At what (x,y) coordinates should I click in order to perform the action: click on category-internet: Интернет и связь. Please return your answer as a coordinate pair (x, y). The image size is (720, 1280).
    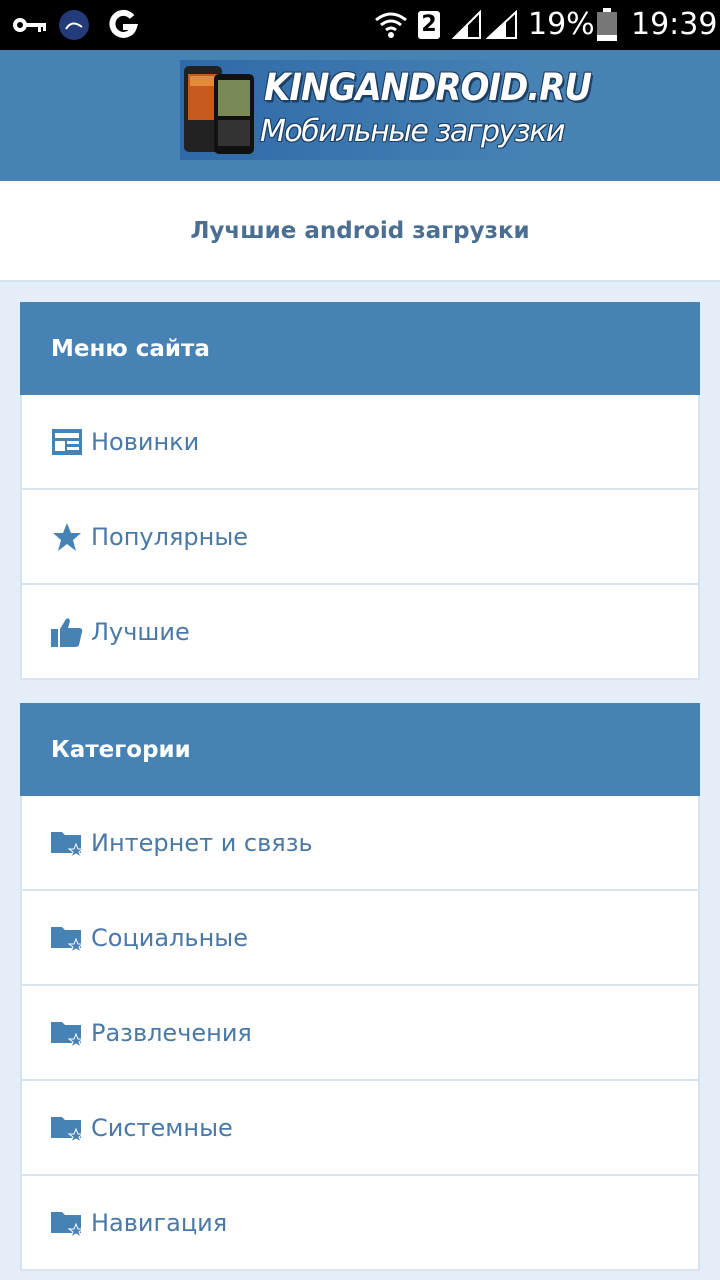
    Looking at the image, I should click on (360, 843).